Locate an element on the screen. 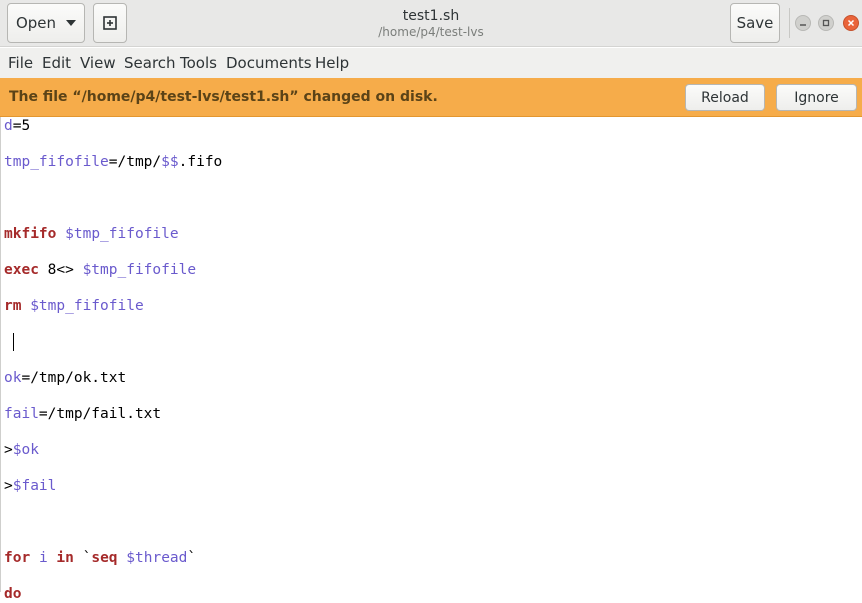 The height and width of the screenshot is (603, 862). new-document-icon is located at coordinates (110, 23).